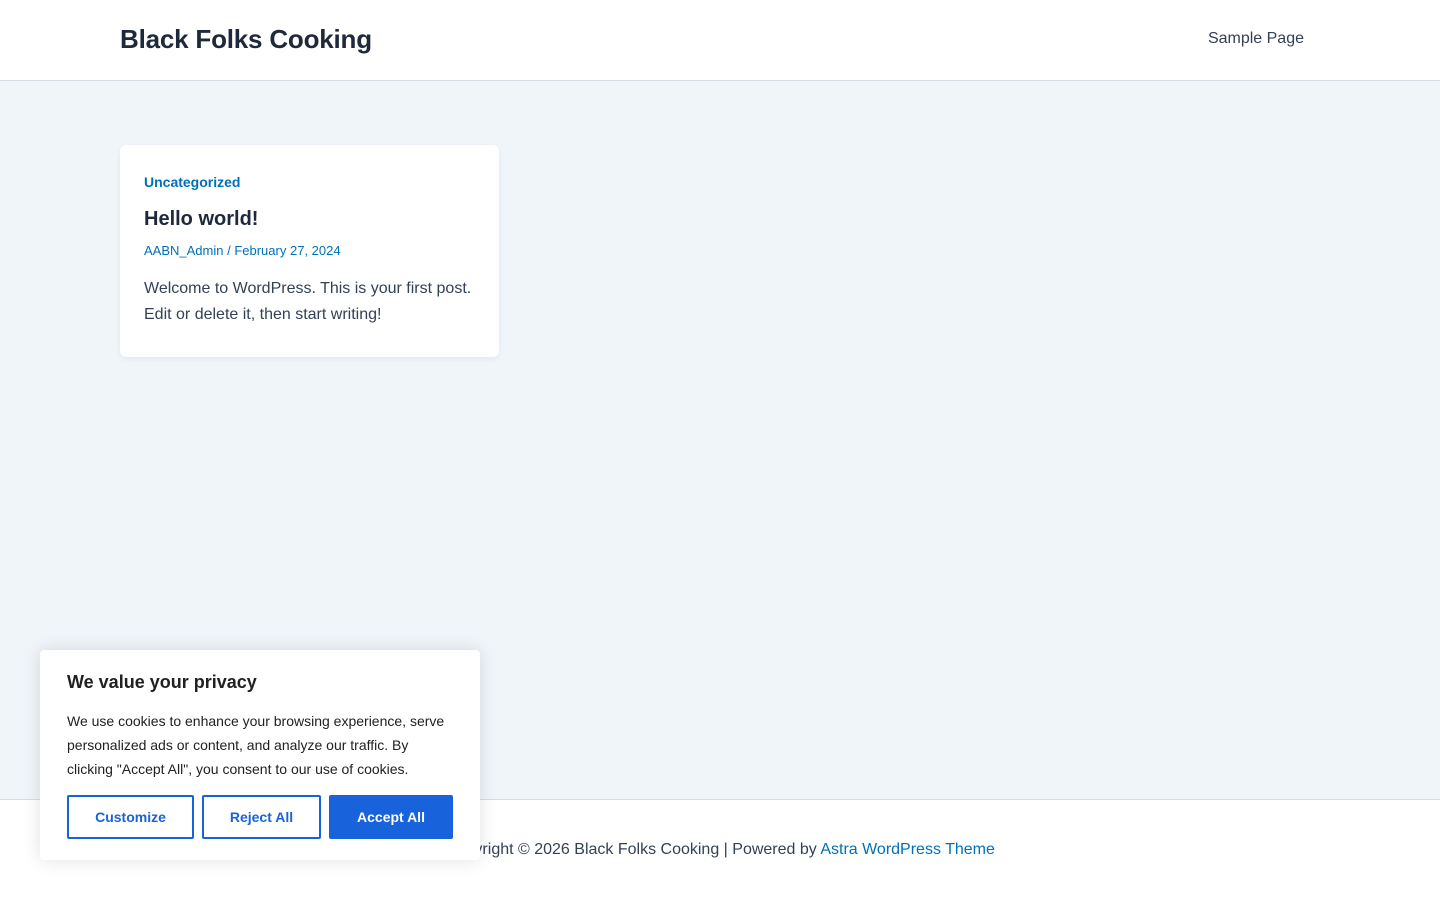  What do you see at coordinates (162, 682) in the screenshot?
I see `cookie-banner-title: We value your privacy` at bounding box center [162, 682].